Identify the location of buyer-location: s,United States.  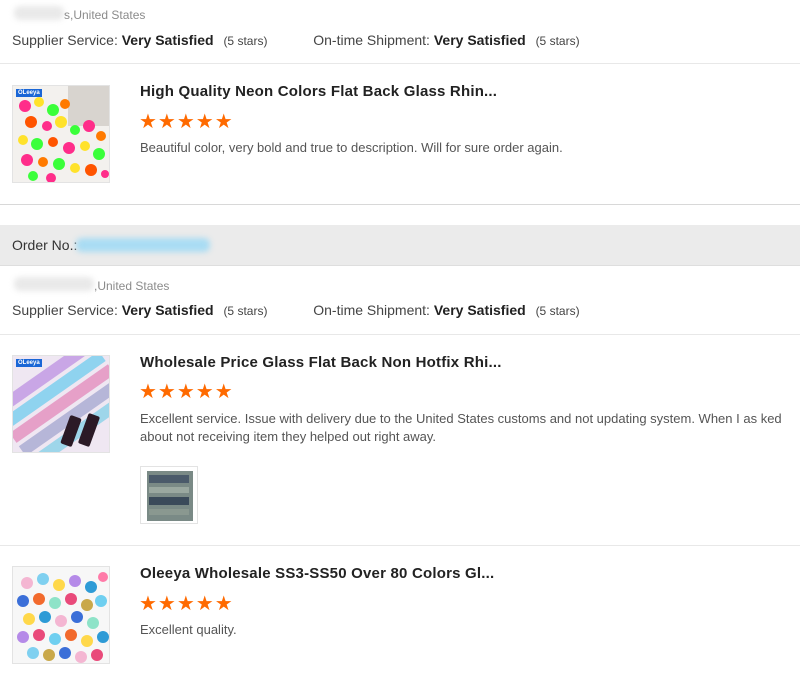
(105, 15).